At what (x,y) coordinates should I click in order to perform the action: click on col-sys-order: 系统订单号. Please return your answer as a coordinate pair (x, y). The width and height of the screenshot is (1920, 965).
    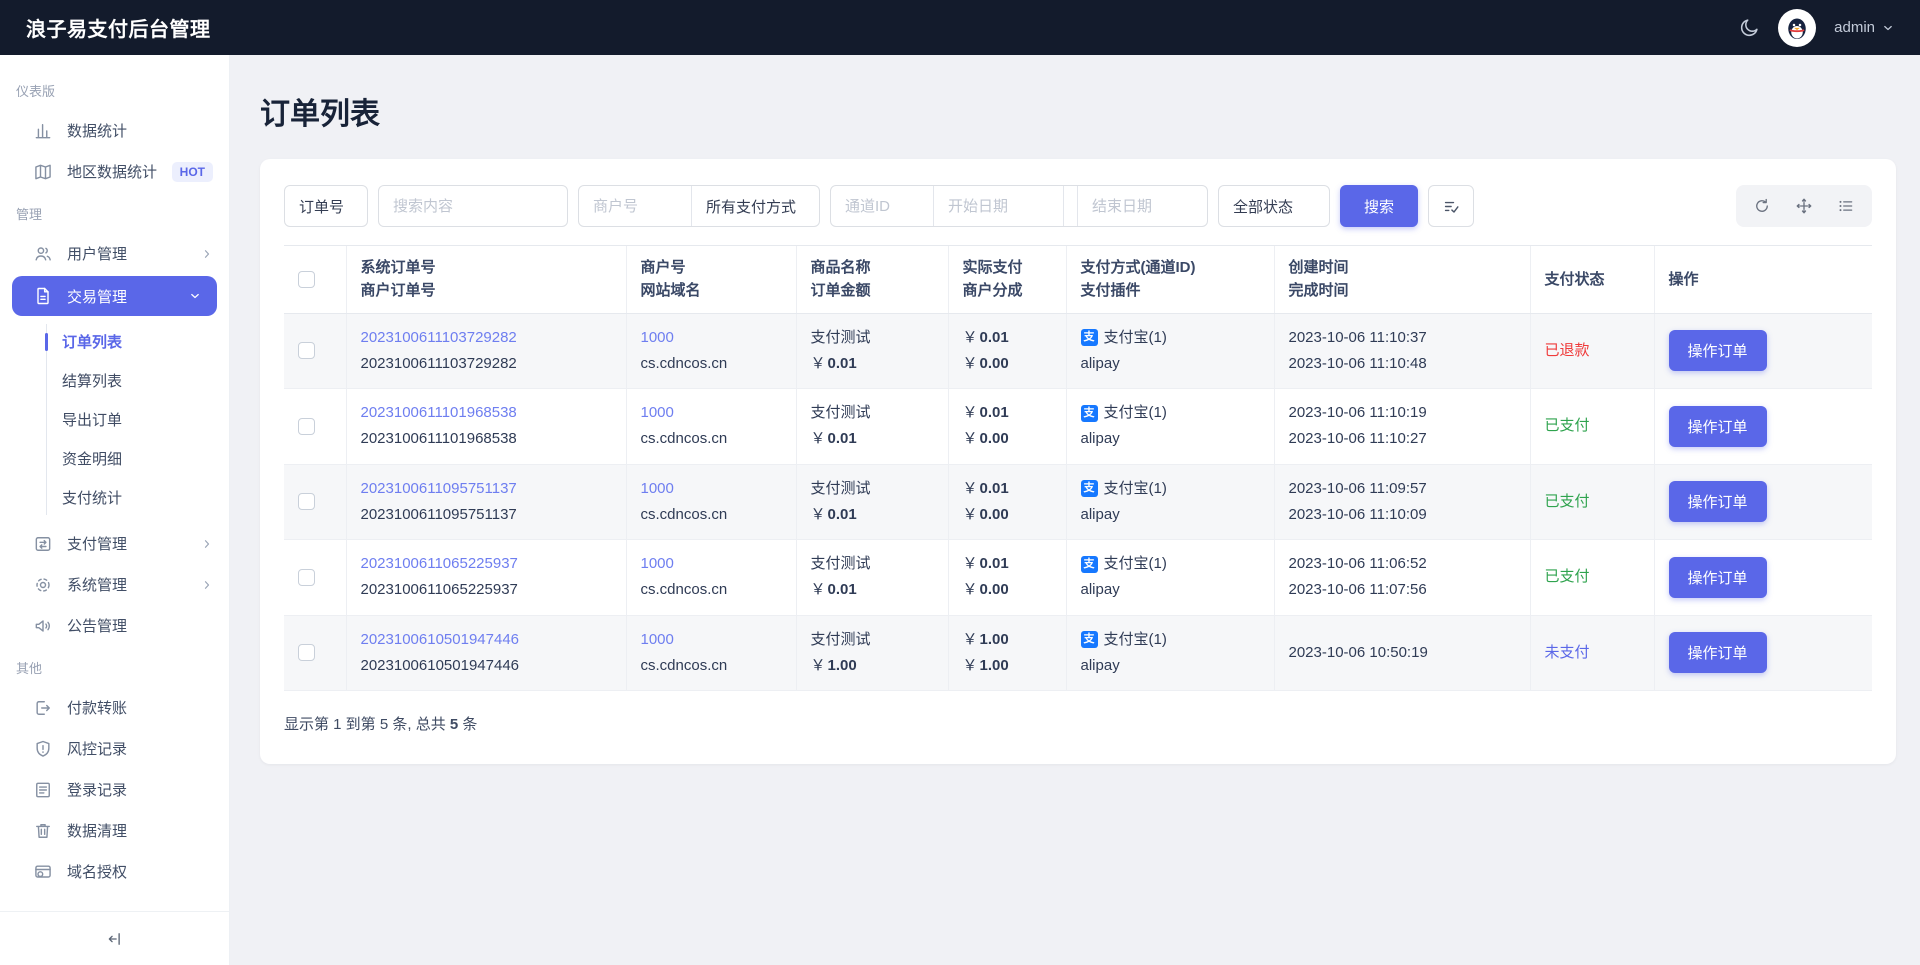
    Looking at the image, I should click on (398, 267).